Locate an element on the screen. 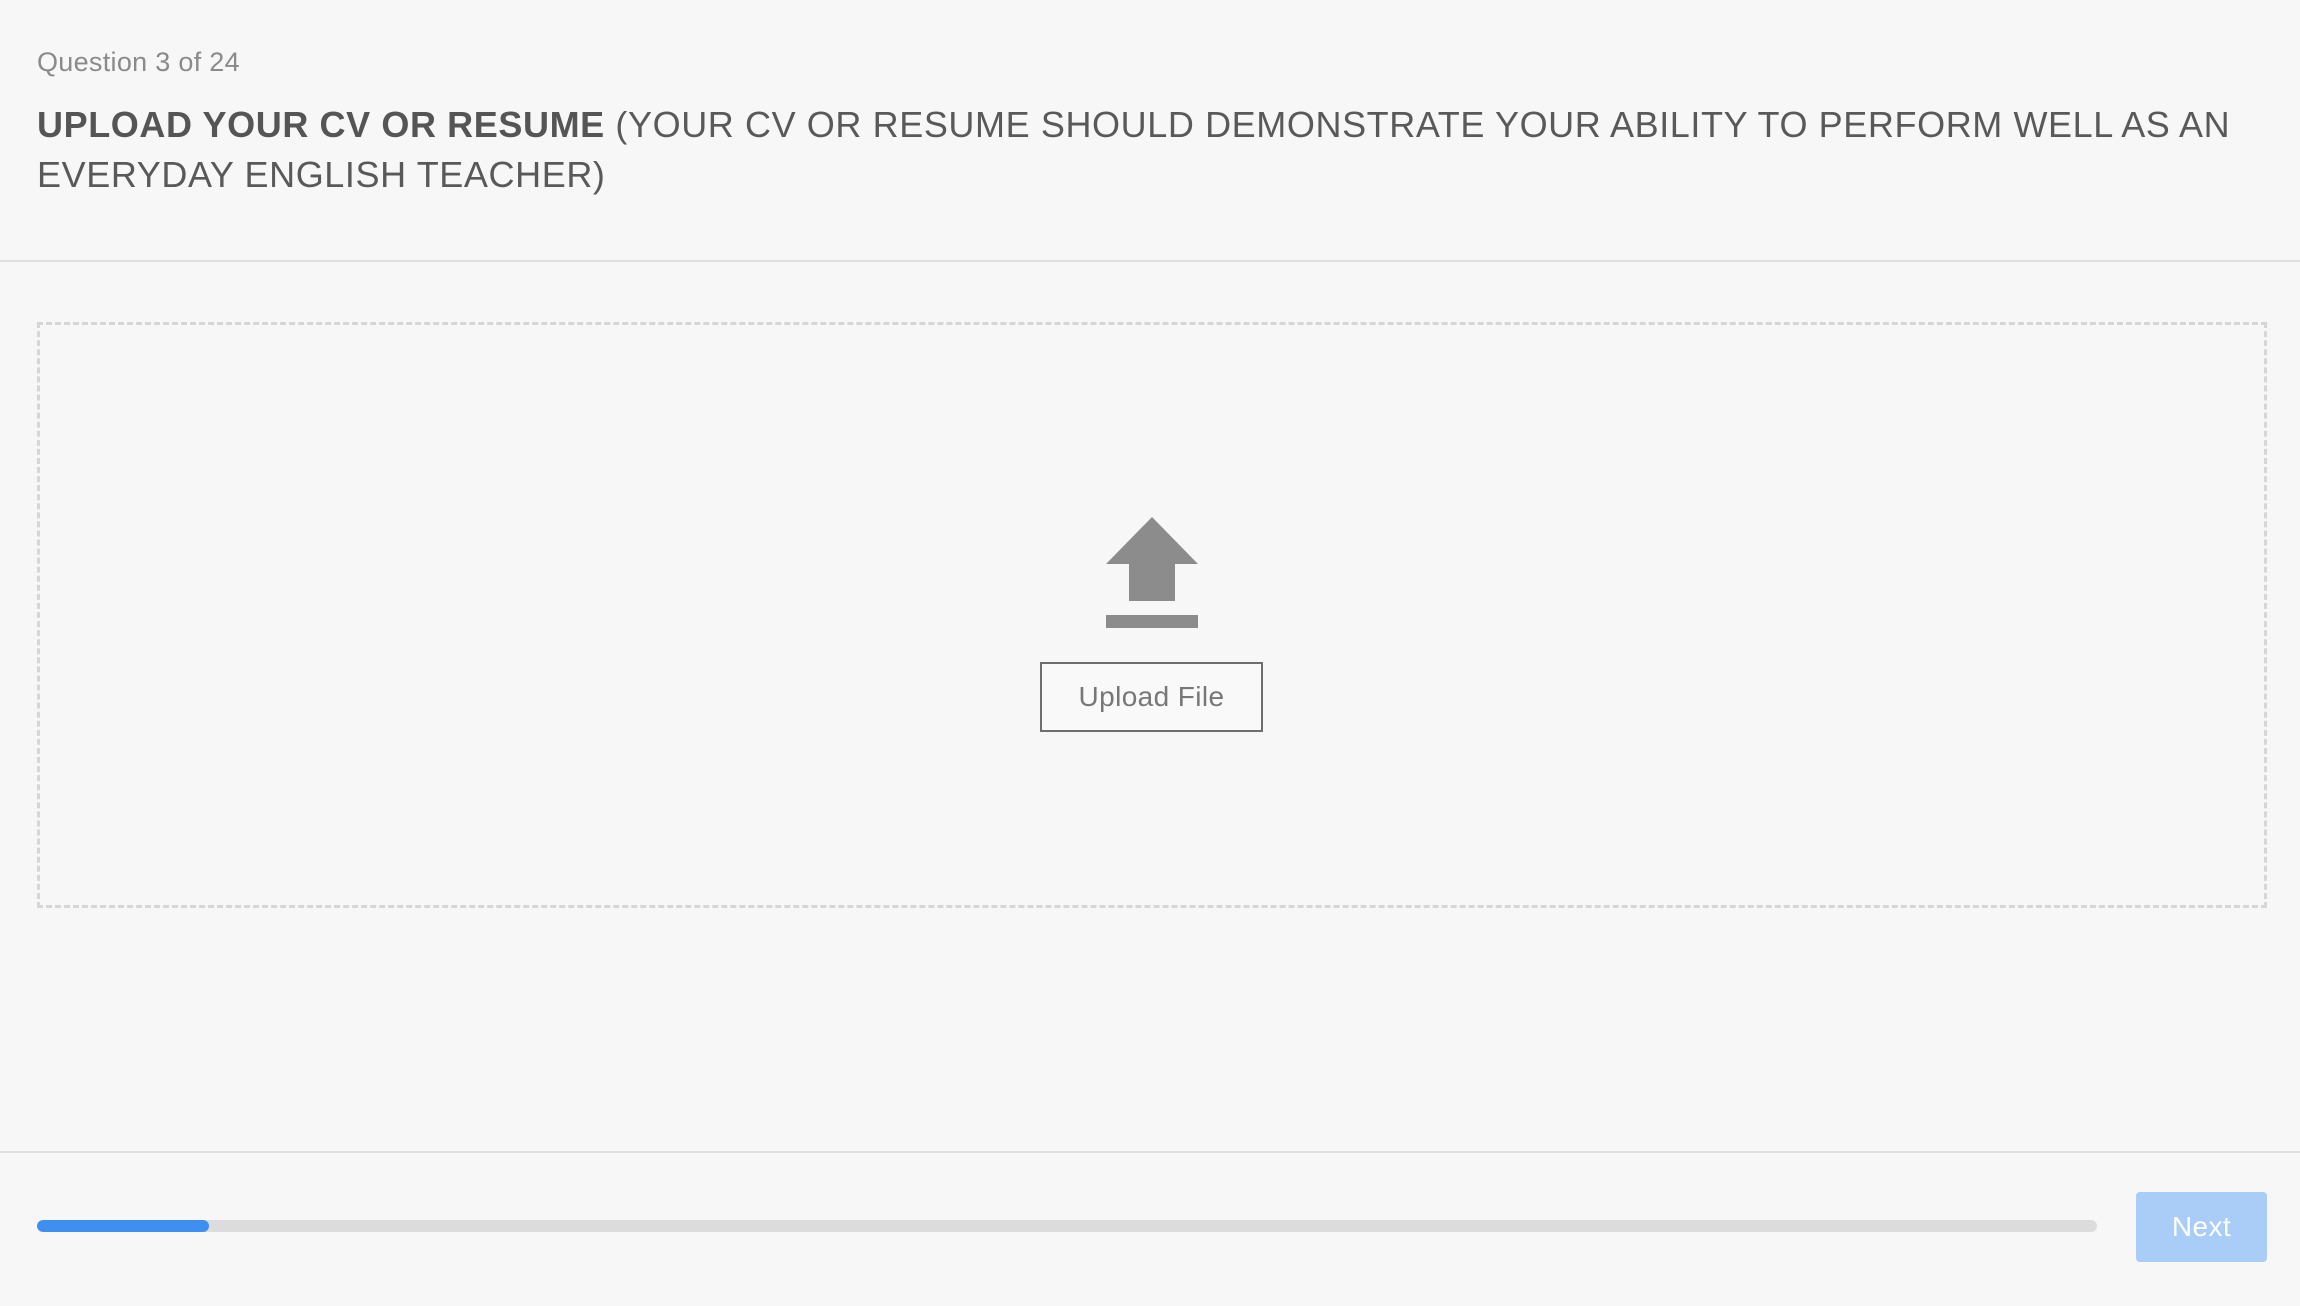 Image resolution: width=2300 pixels, height=1306 pixels. next-button: Next is located at coordinates (2201, 1227).